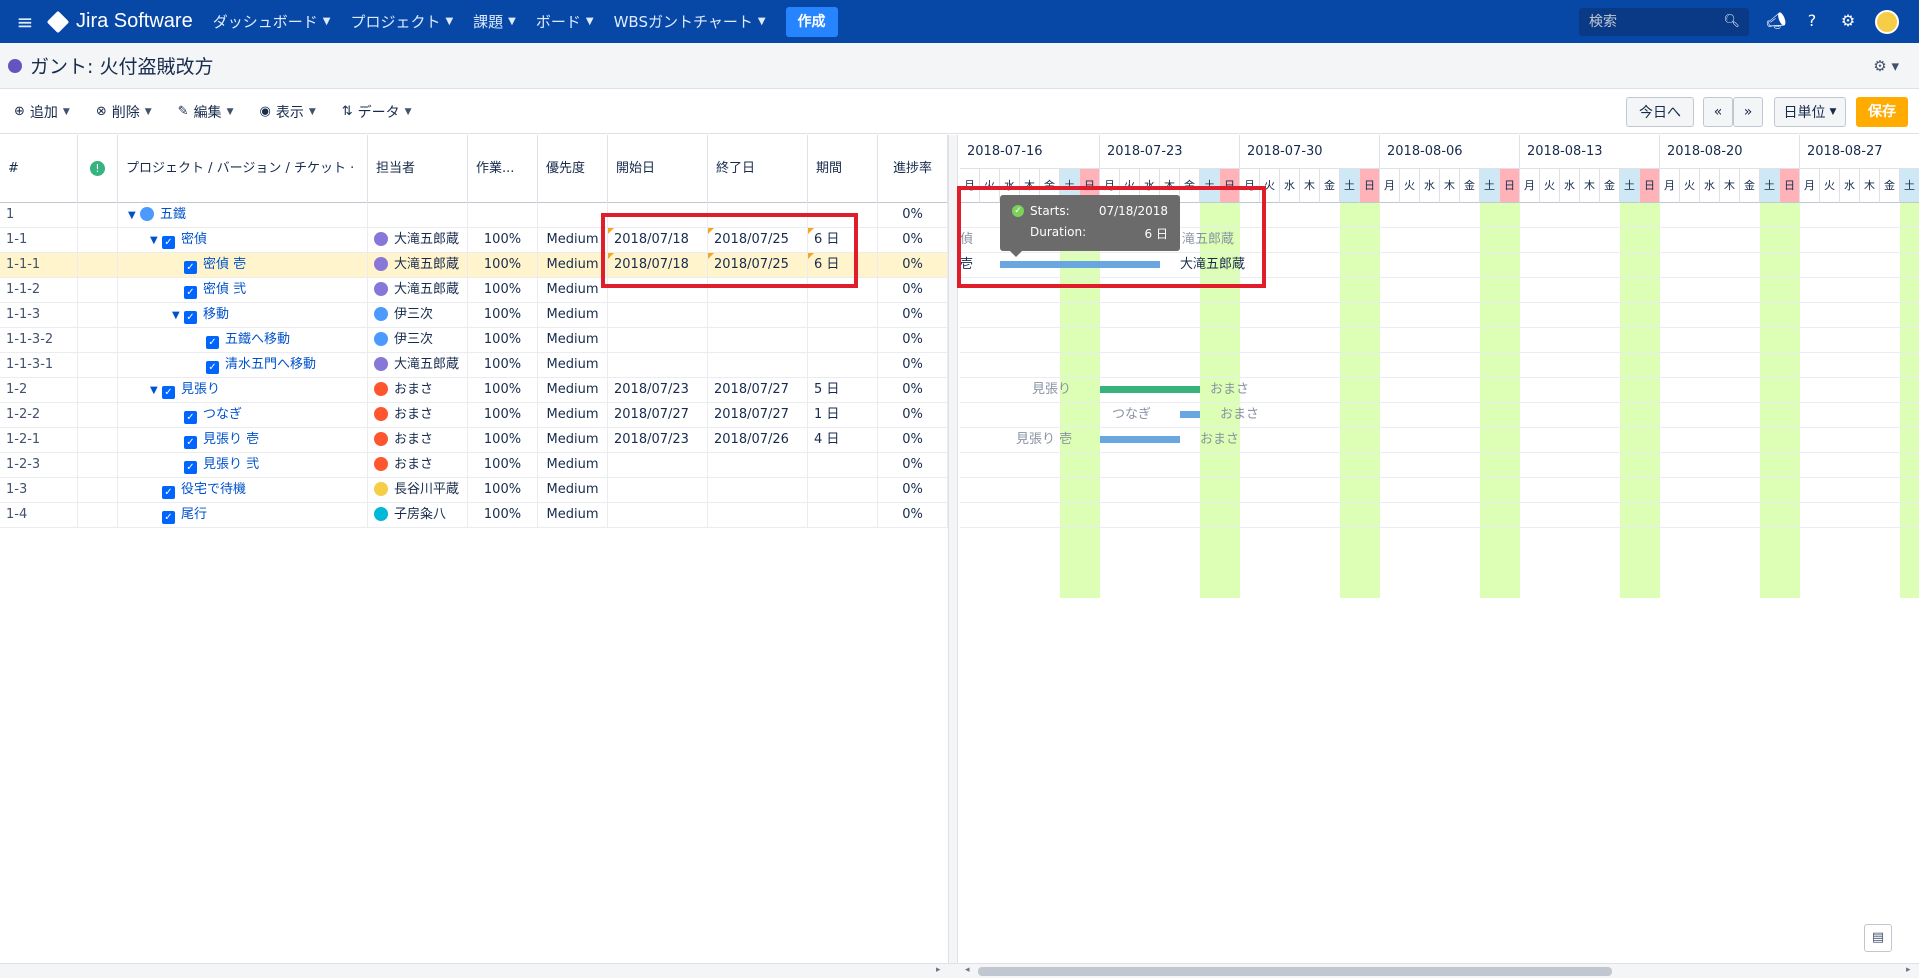  What do you see at coordinates (758, 169) in the screenshot?
I see `col-end-header: 終了日` at bounding box center [758, 169].